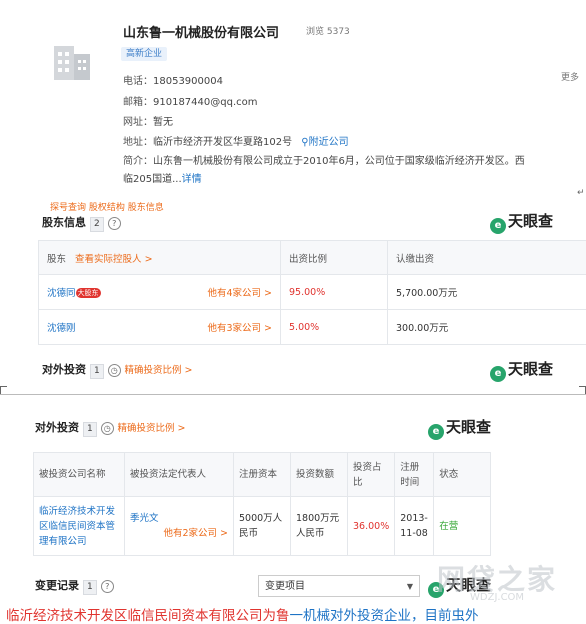 This screenshot has width=586, height=624. What do you see at coordinates (304, 142) in the screenshot?
I see `location-pin-icon: ⚲` at bounding box center [304, 142].